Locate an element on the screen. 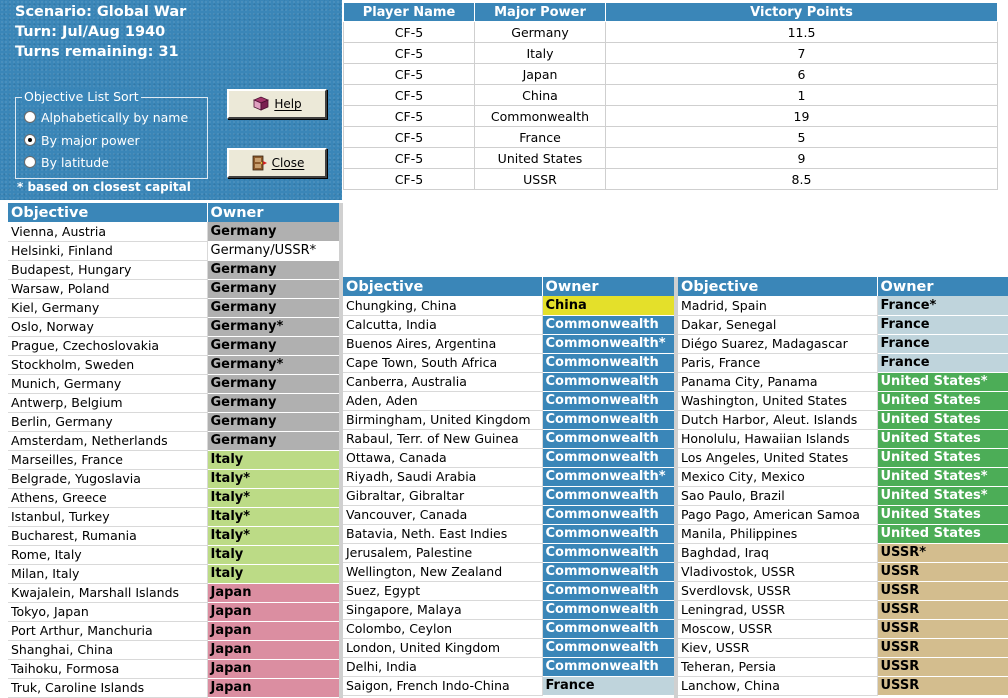  owner-cell: USSR is located at coordinates (942, 610).